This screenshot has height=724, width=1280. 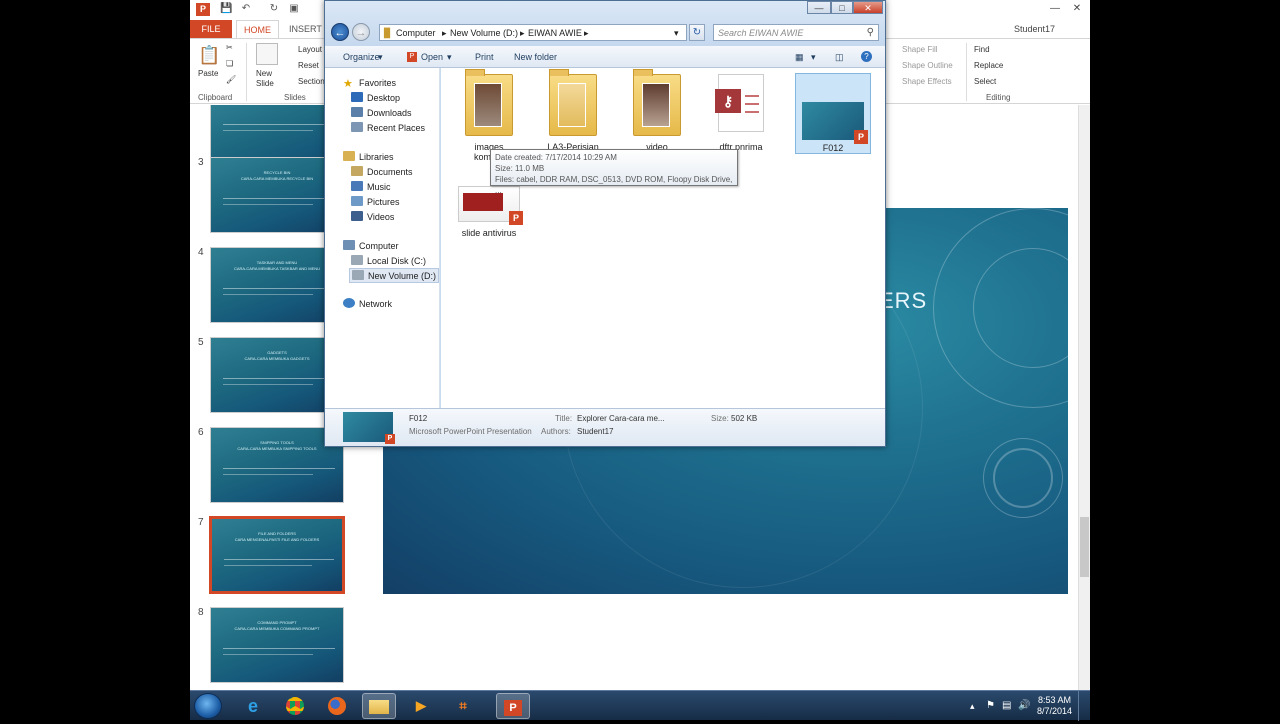 What do you see at coordinates (484, 33) in the screenshot?
I see `breadcrumb-volume: New Volume (D:)` at bounding box center [484, 33].